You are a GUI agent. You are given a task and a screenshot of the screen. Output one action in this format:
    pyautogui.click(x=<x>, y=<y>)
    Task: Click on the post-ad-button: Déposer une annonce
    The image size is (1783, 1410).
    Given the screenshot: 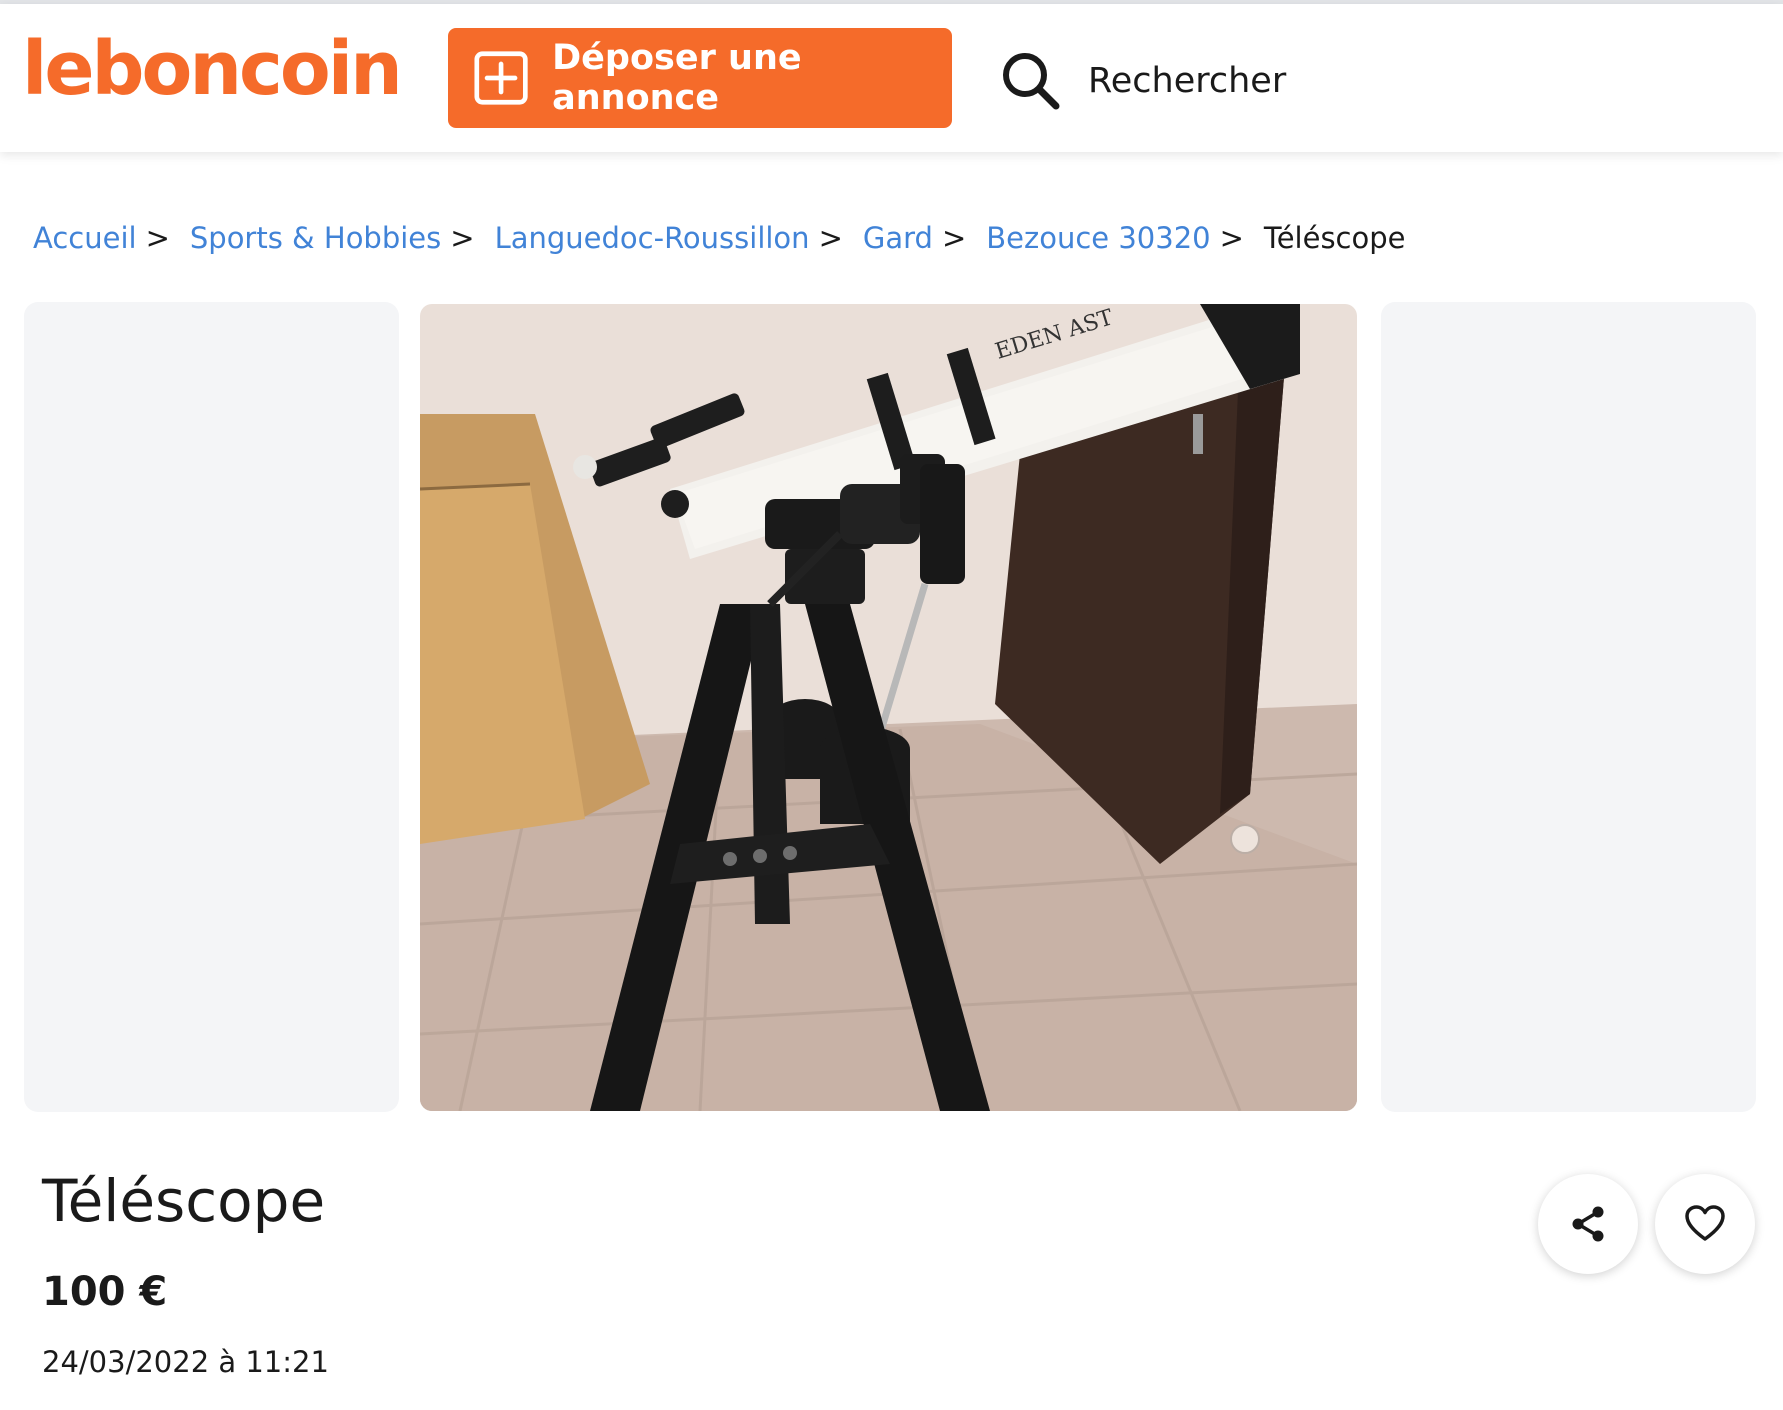 What is the action you would take?
    pyautogui.click(x=700, y=78)
    